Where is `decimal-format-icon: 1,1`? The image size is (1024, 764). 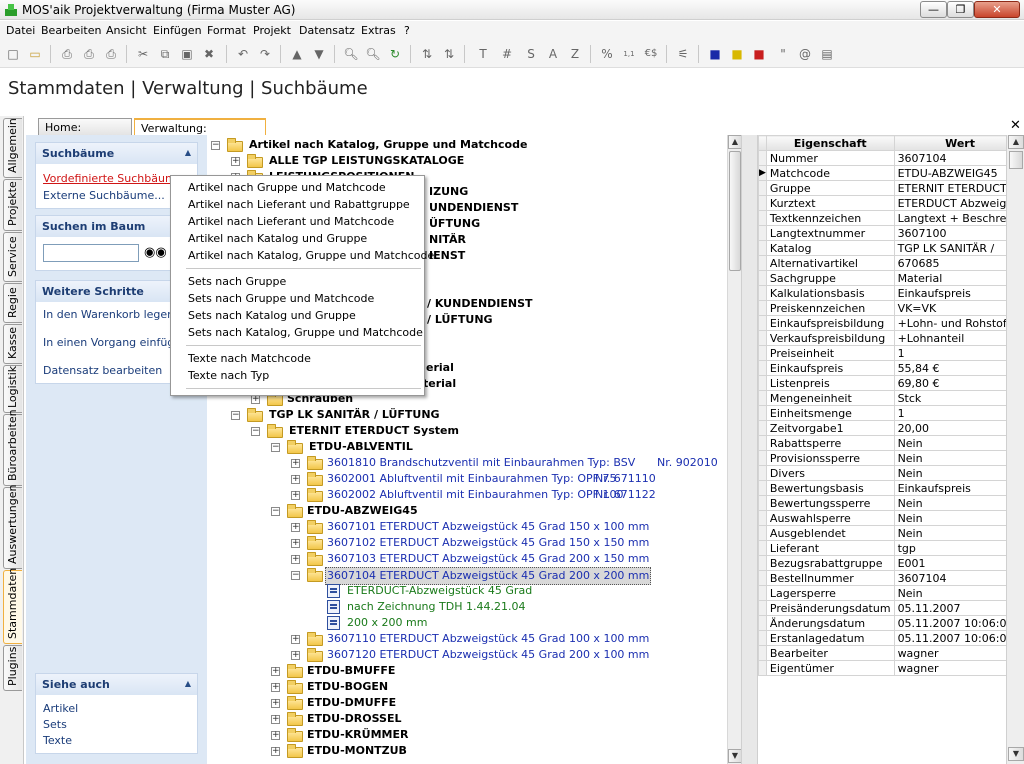
decimal-format-icon: 1,1 is located at coordinates (629, 54).